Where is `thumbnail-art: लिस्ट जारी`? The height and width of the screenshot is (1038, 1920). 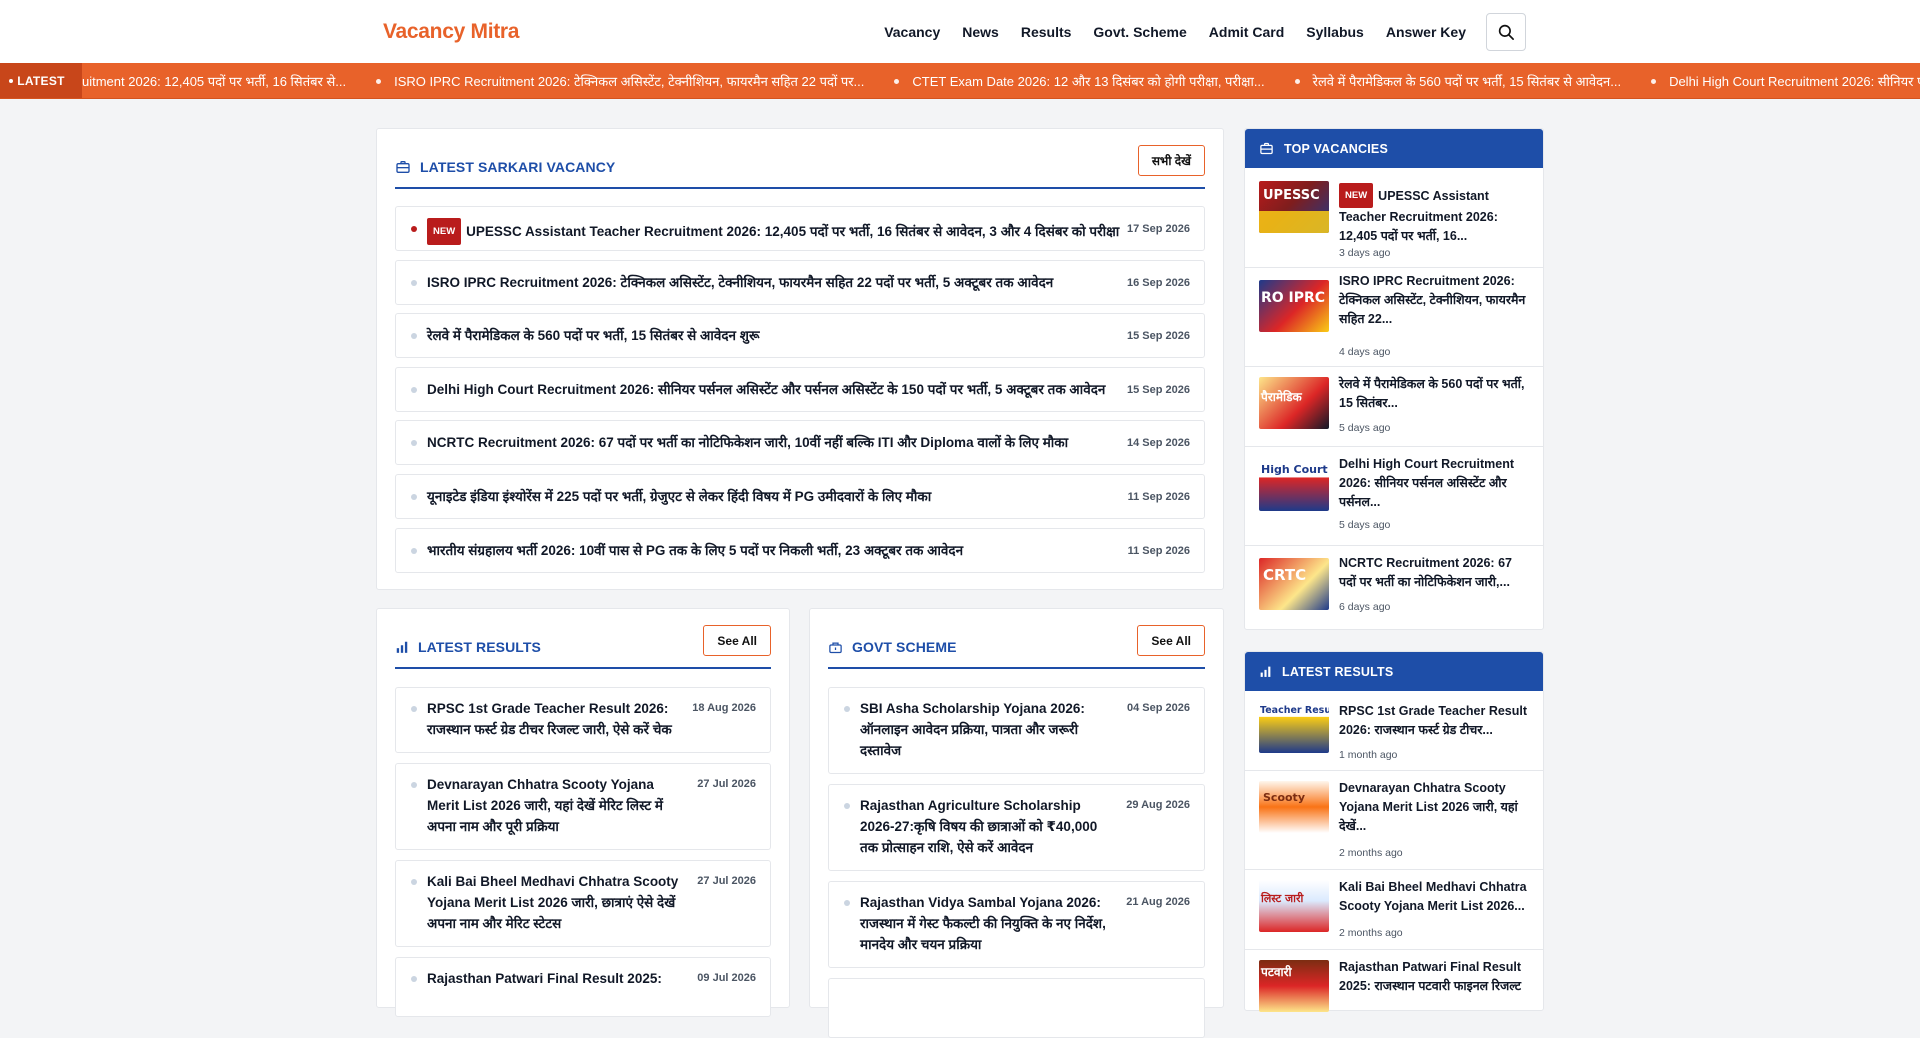 thumbnail-art: लिस्ट जारी is located at coordinates (1282, 898).